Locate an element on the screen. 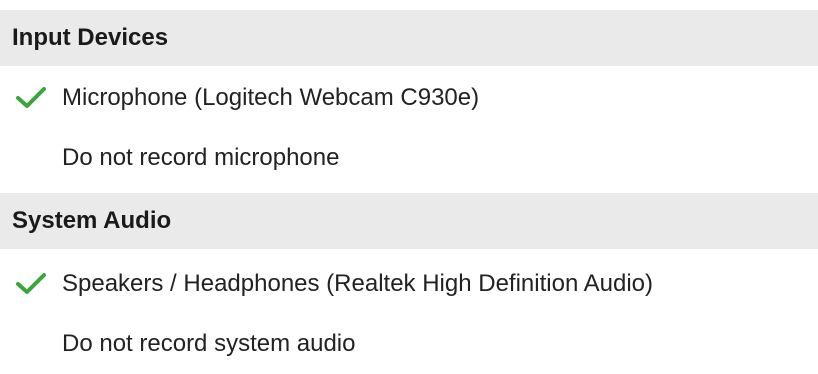 This screenshot has width=818, height=374. section-header-system-audio: System Audio is located at coordinates (409, 221).